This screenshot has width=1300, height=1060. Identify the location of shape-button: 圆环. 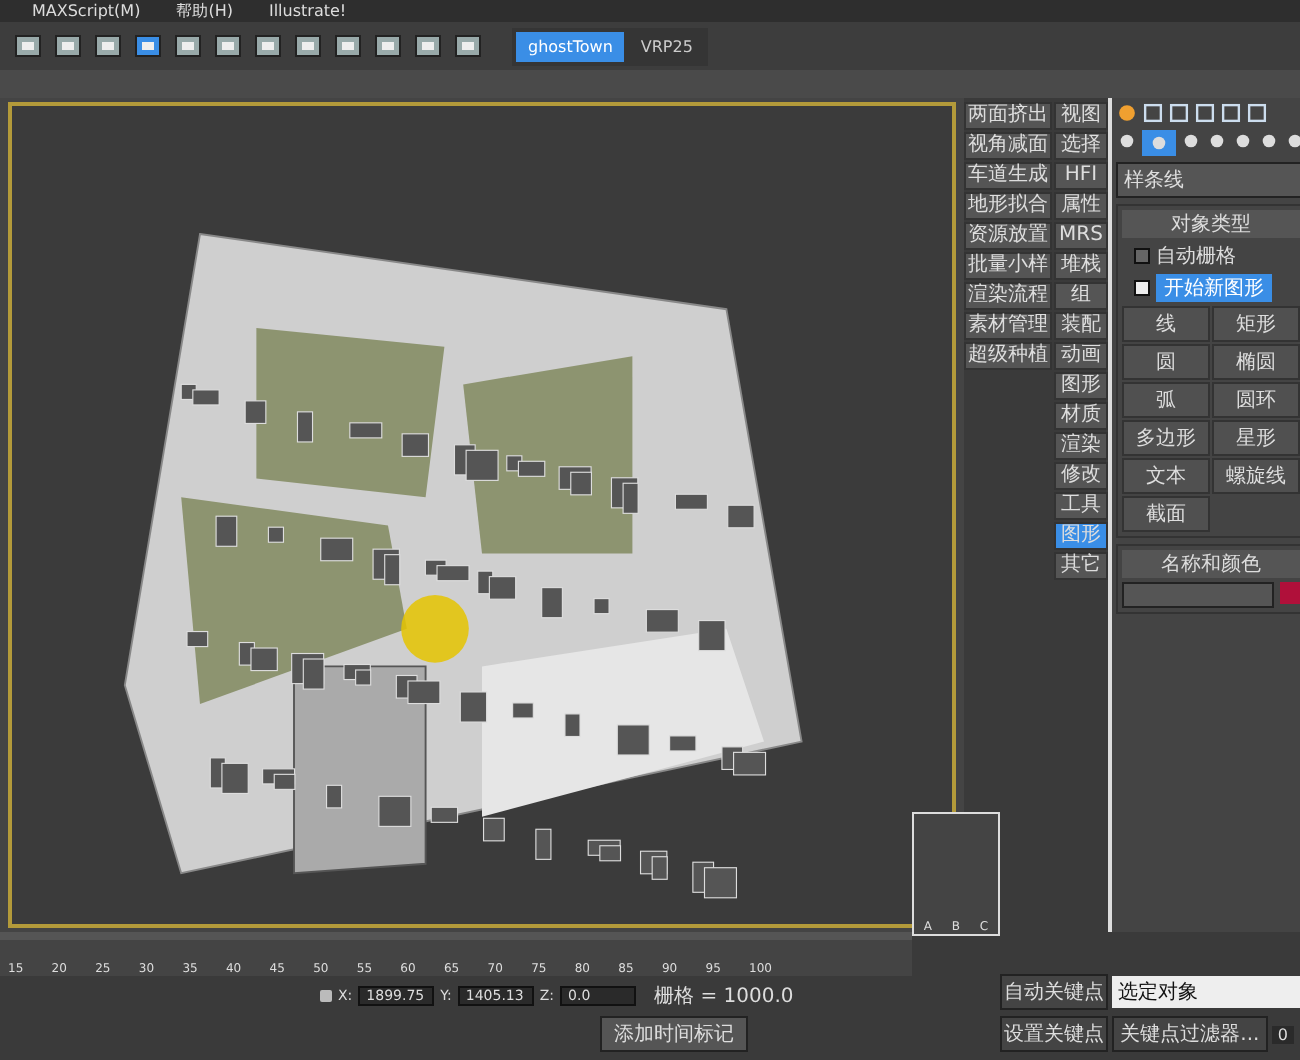
(1256, 400).